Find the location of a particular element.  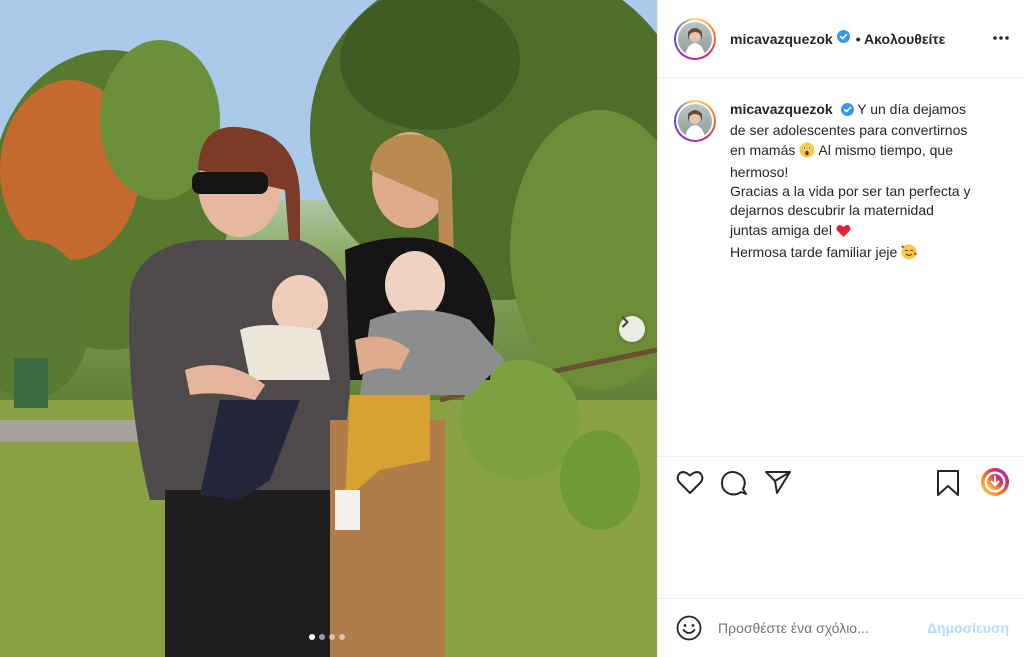

post-header: micavazquezok • Ακολουθείτε is located at coordinates (841, 39).